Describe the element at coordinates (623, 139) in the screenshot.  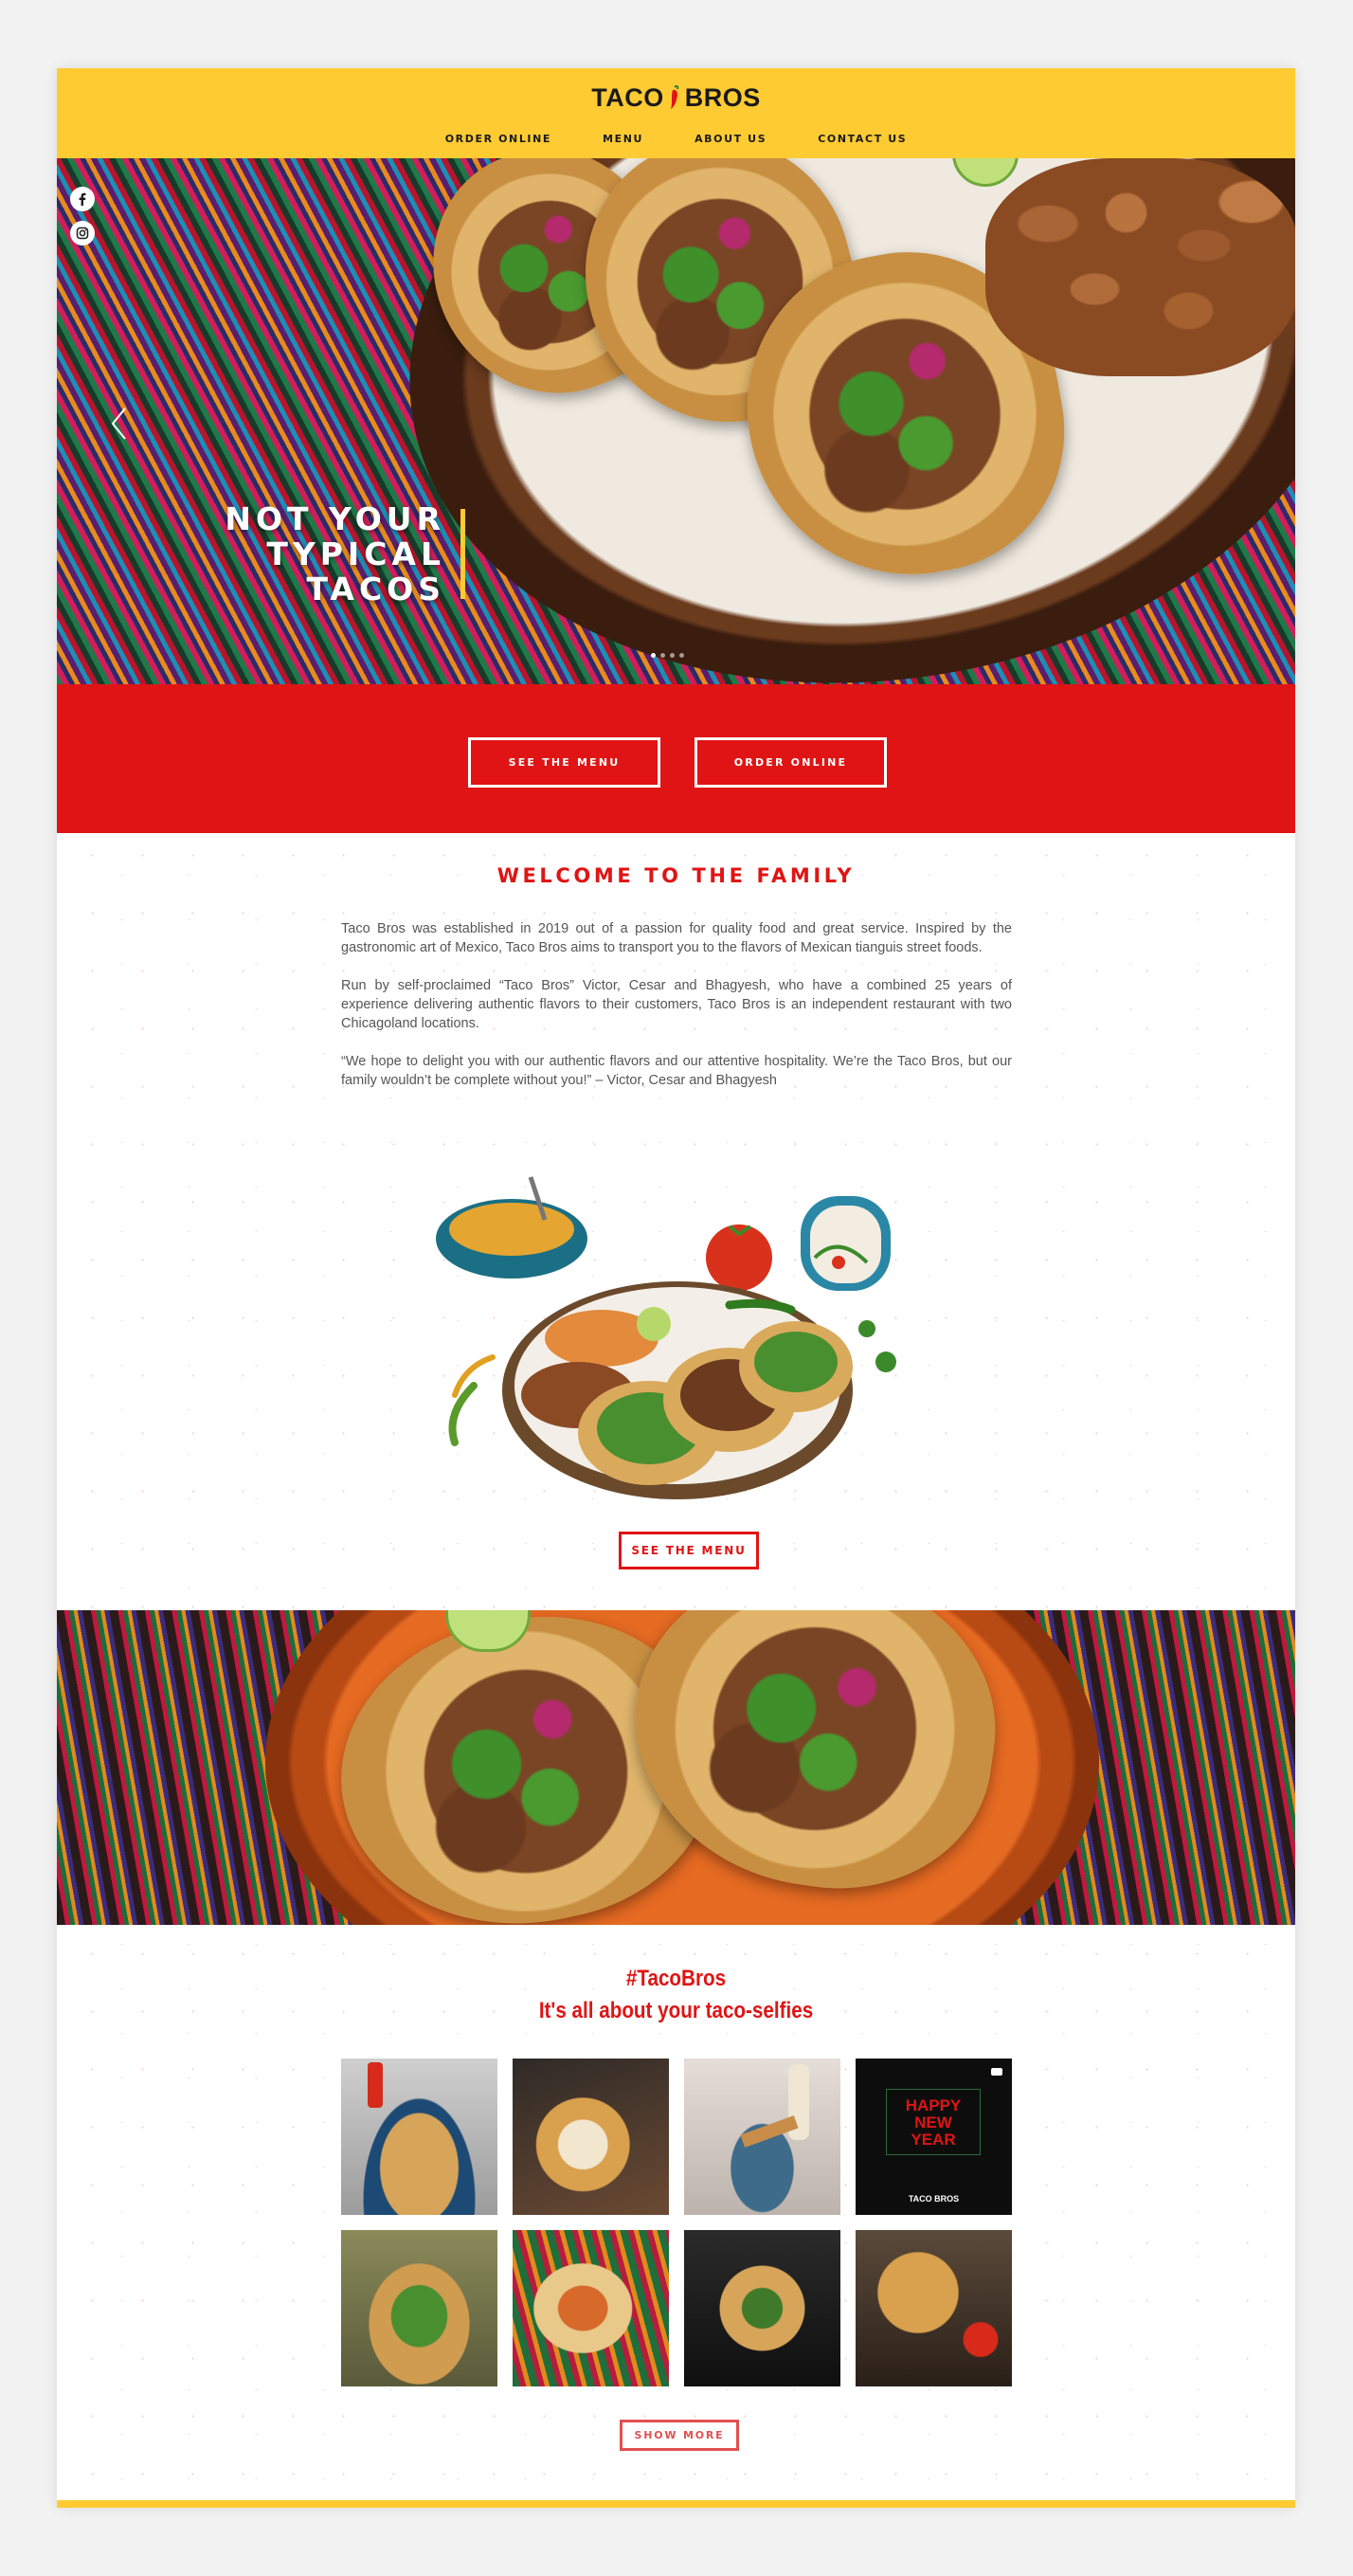
I see `nav-menu: MENU` at that location.